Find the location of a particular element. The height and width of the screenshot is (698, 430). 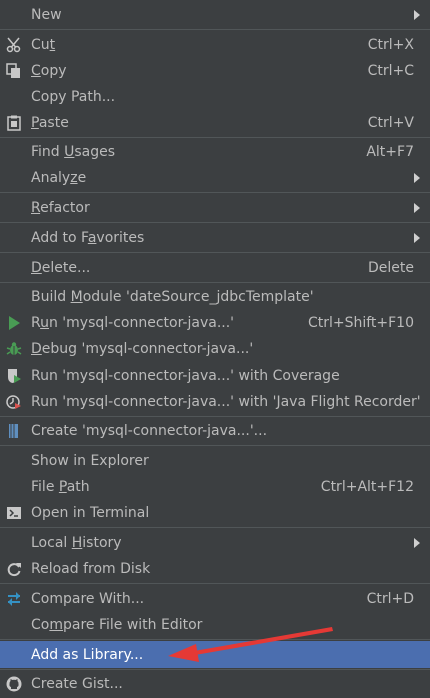

menu-item-copy: Copy Ctrl+C is located at coordinates (215, 71).